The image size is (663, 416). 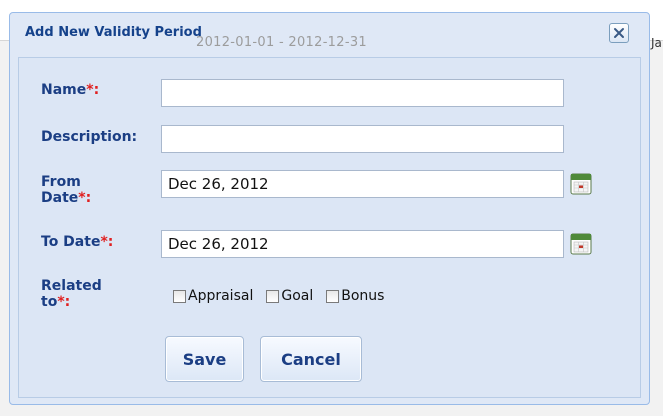 I want to click on dialog-title: Add New Validity Period, so click(x=113, y=32).